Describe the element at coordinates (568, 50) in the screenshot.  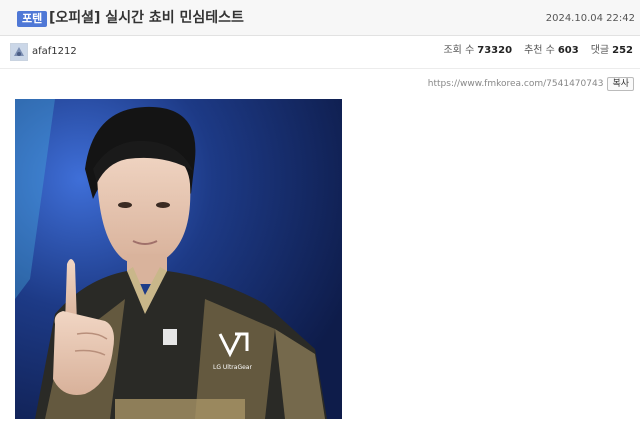
I see `stat-recommend-value: 603` at that location.